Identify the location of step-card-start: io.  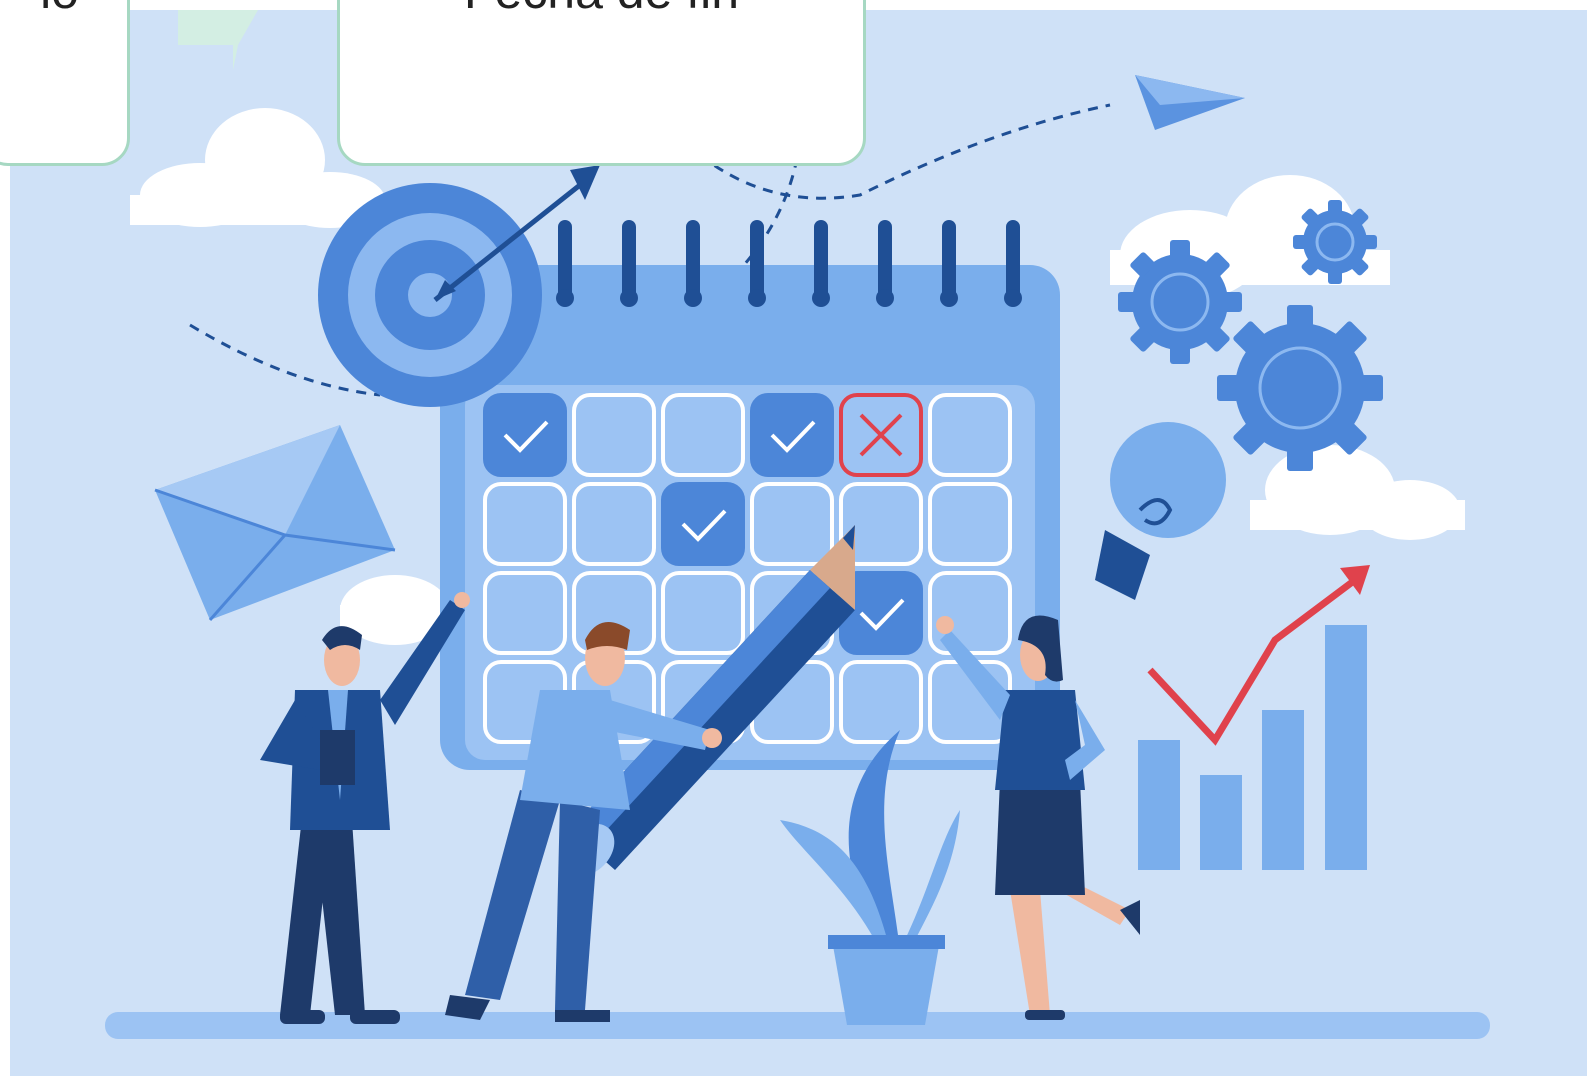
(65, 83).